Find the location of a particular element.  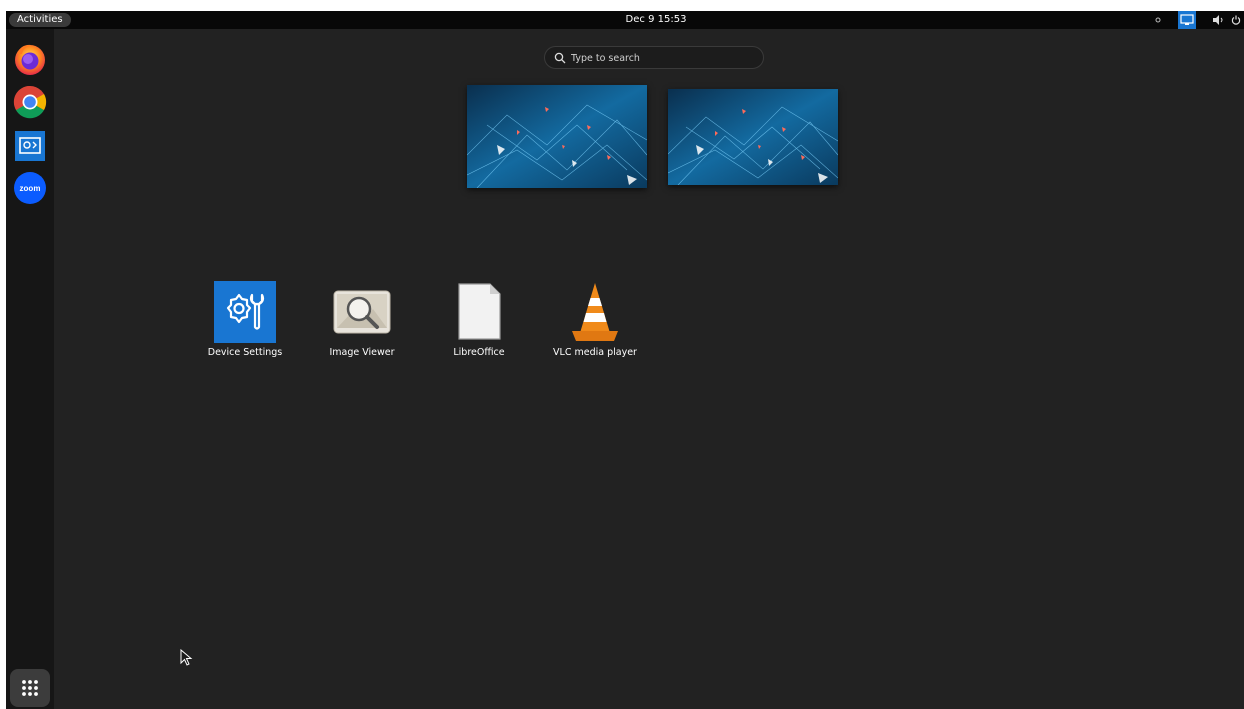

show-apps-button is located at coordinates (30, 688).